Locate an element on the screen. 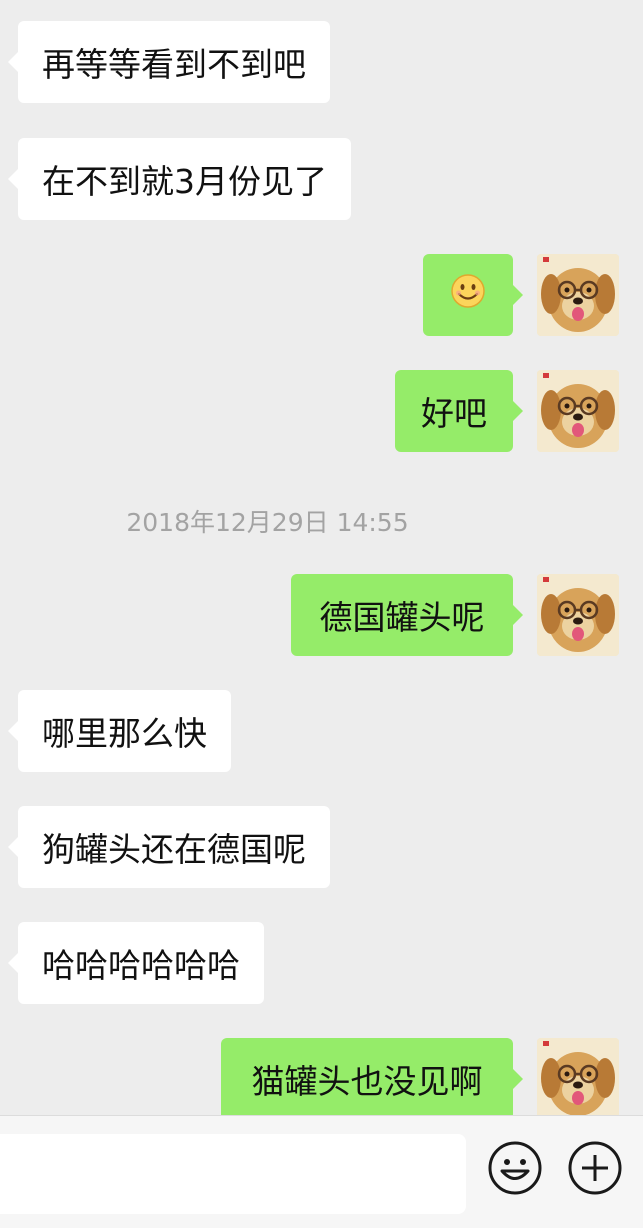 Image resolution: width=643 pixels, height=1228 pixels. outgoing-message-bubble: 猫罐头也没见啊 is located at coordinates (372, 1076).